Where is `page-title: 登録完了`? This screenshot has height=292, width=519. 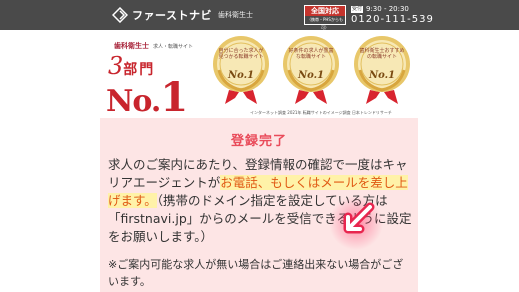 page-title: 登録完了 is located at coordinates (258, 141).